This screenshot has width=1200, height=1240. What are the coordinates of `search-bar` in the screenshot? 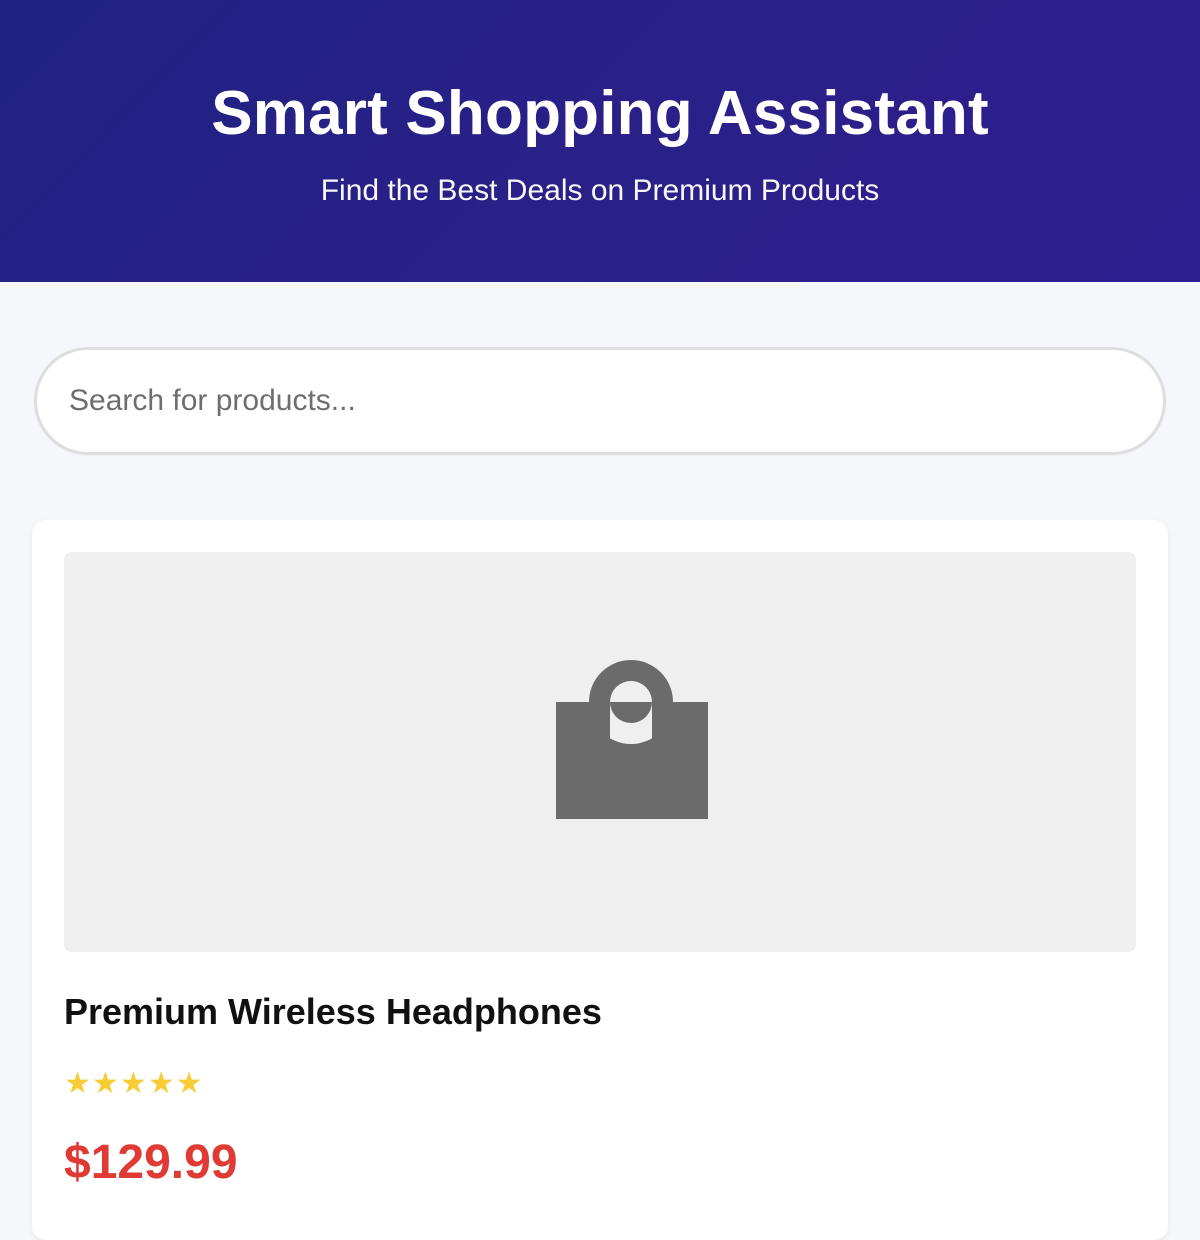 It's located at (600, 401).